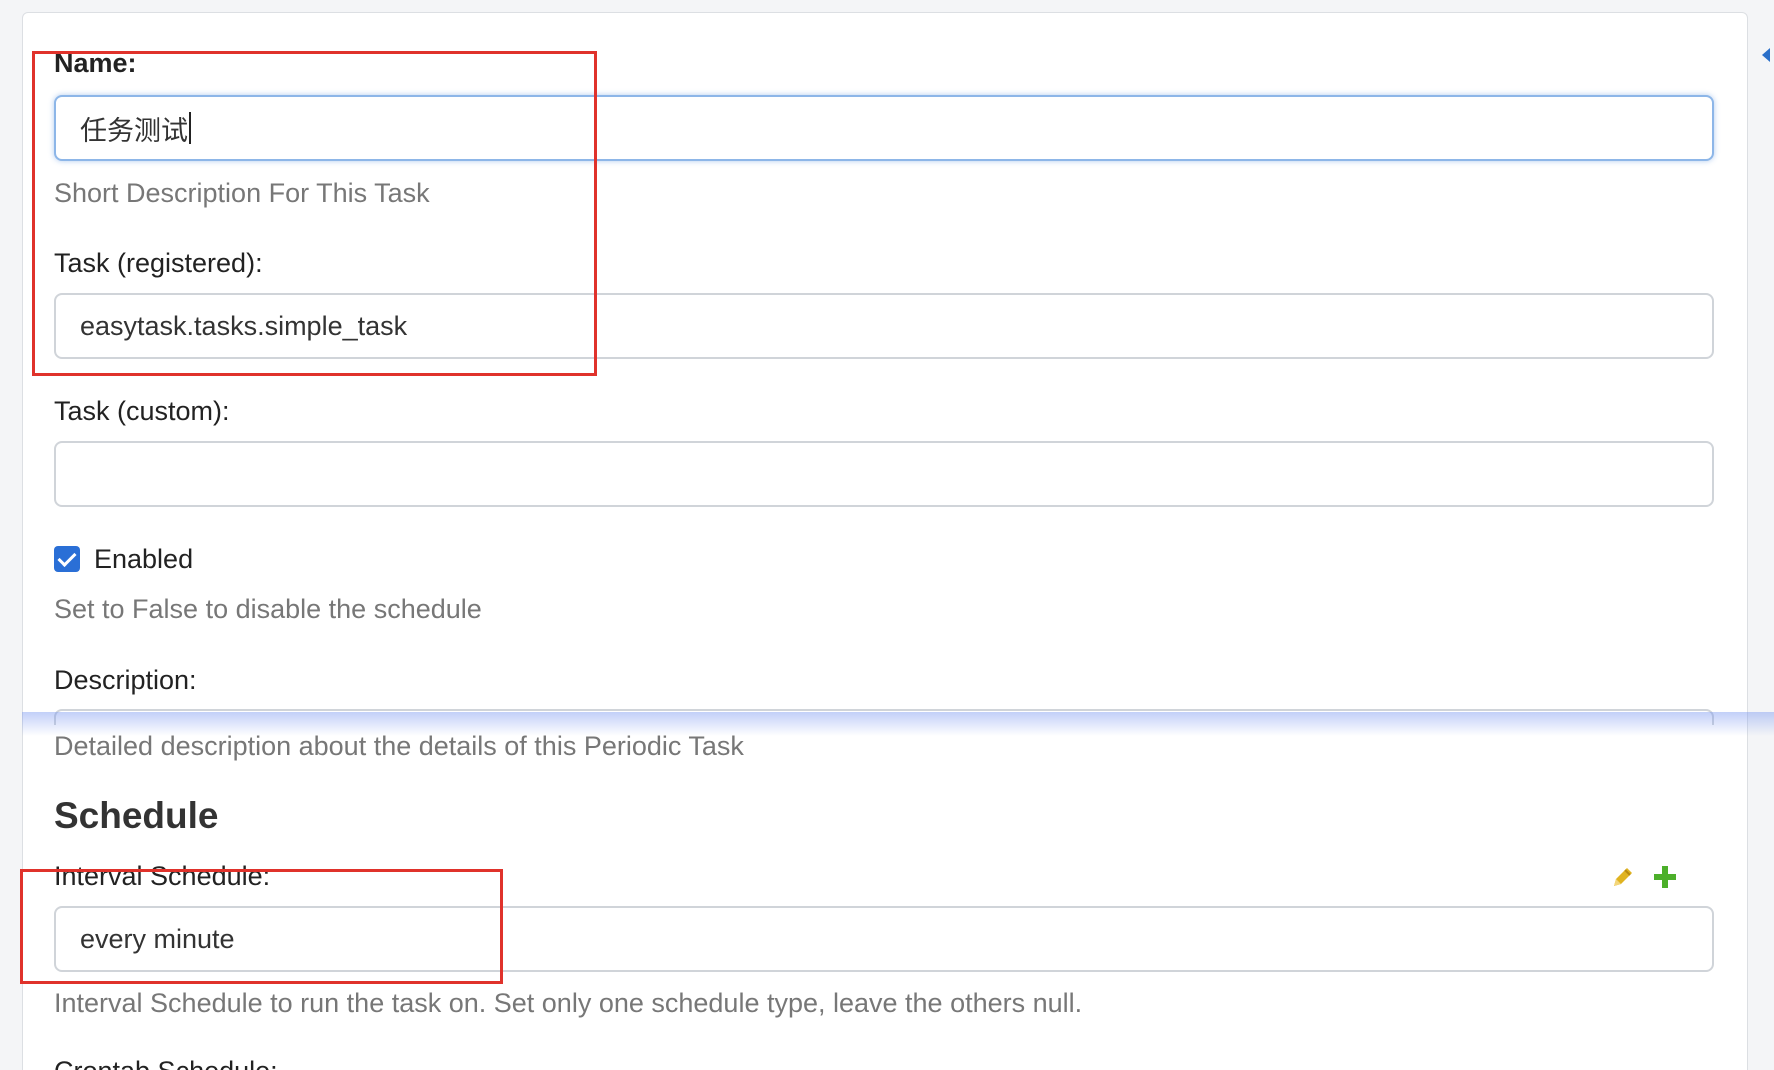 The width and height of the screenshot is (1774, 1070). What do you see at coordinates (144, 559) in the screenshot?
I see `enabled-label: Enabled` at bounding box center [144, 559].